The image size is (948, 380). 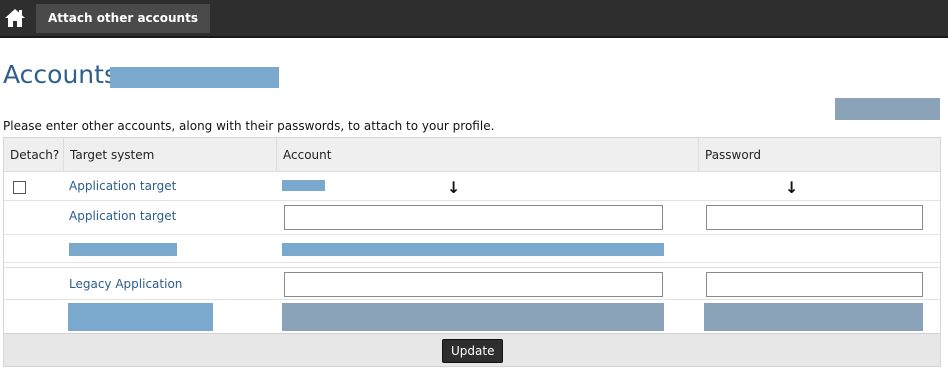 I want to click on top-nav-bar: Attach other accounts, so click(x=474, y=19).